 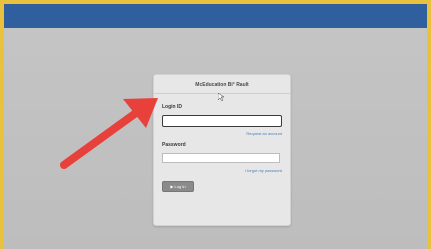 What do you see at coordinates (222, 85) in the screenshot?
I see `card-title: McEducation Bi° Rault` at bounding box center [222, 85].